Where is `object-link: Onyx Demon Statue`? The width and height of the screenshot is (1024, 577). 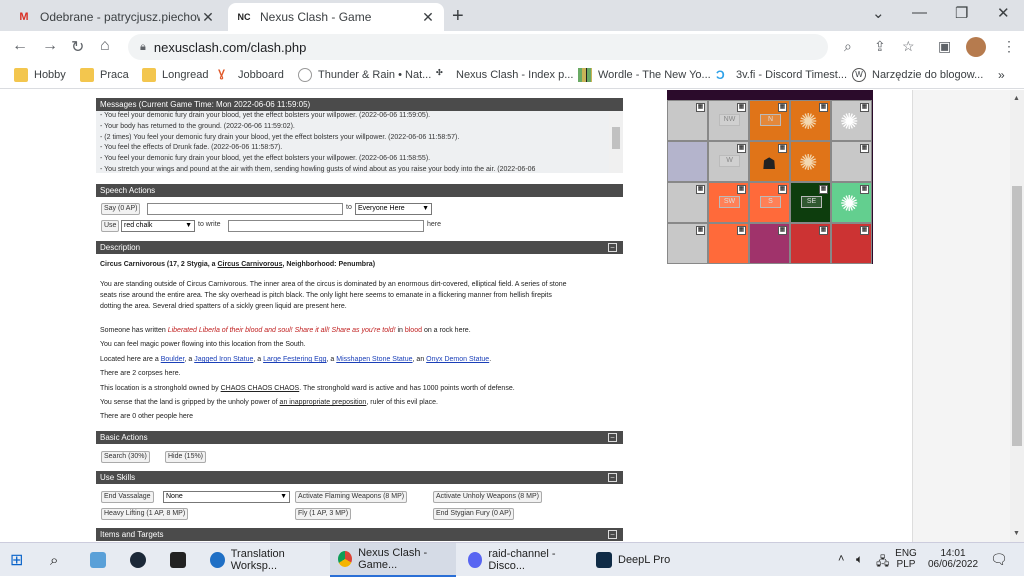
object-link: Onyx Demon Statue is located at coordinates (457, 359).